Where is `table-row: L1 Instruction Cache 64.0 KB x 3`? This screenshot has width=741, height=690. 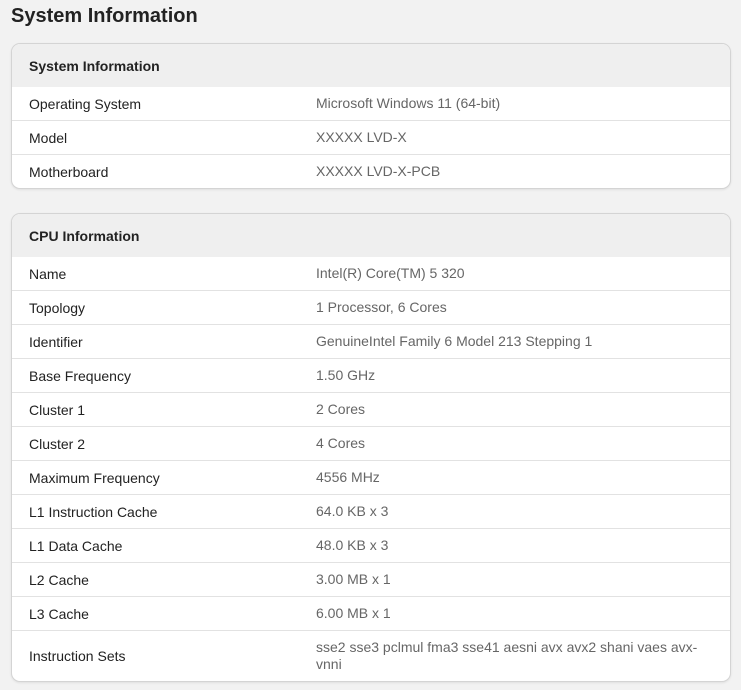 table-row: L1 Instruction Cache 64.0 KB x 3 is located at coordinates (371, 511).